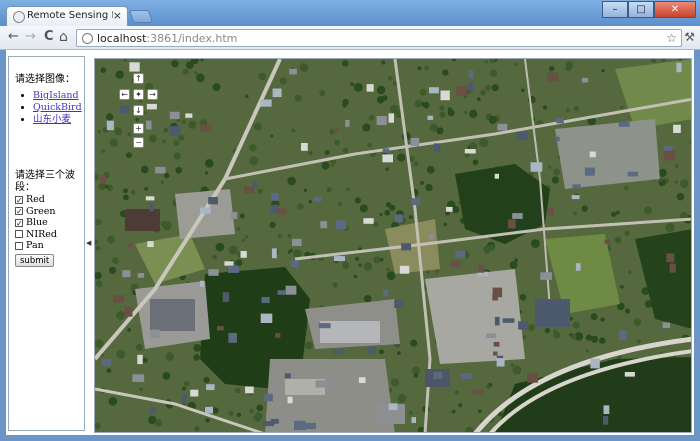  Describe the element at coordinates (122, 38) in the screenshot. I see `url-host: localhost` at that location.